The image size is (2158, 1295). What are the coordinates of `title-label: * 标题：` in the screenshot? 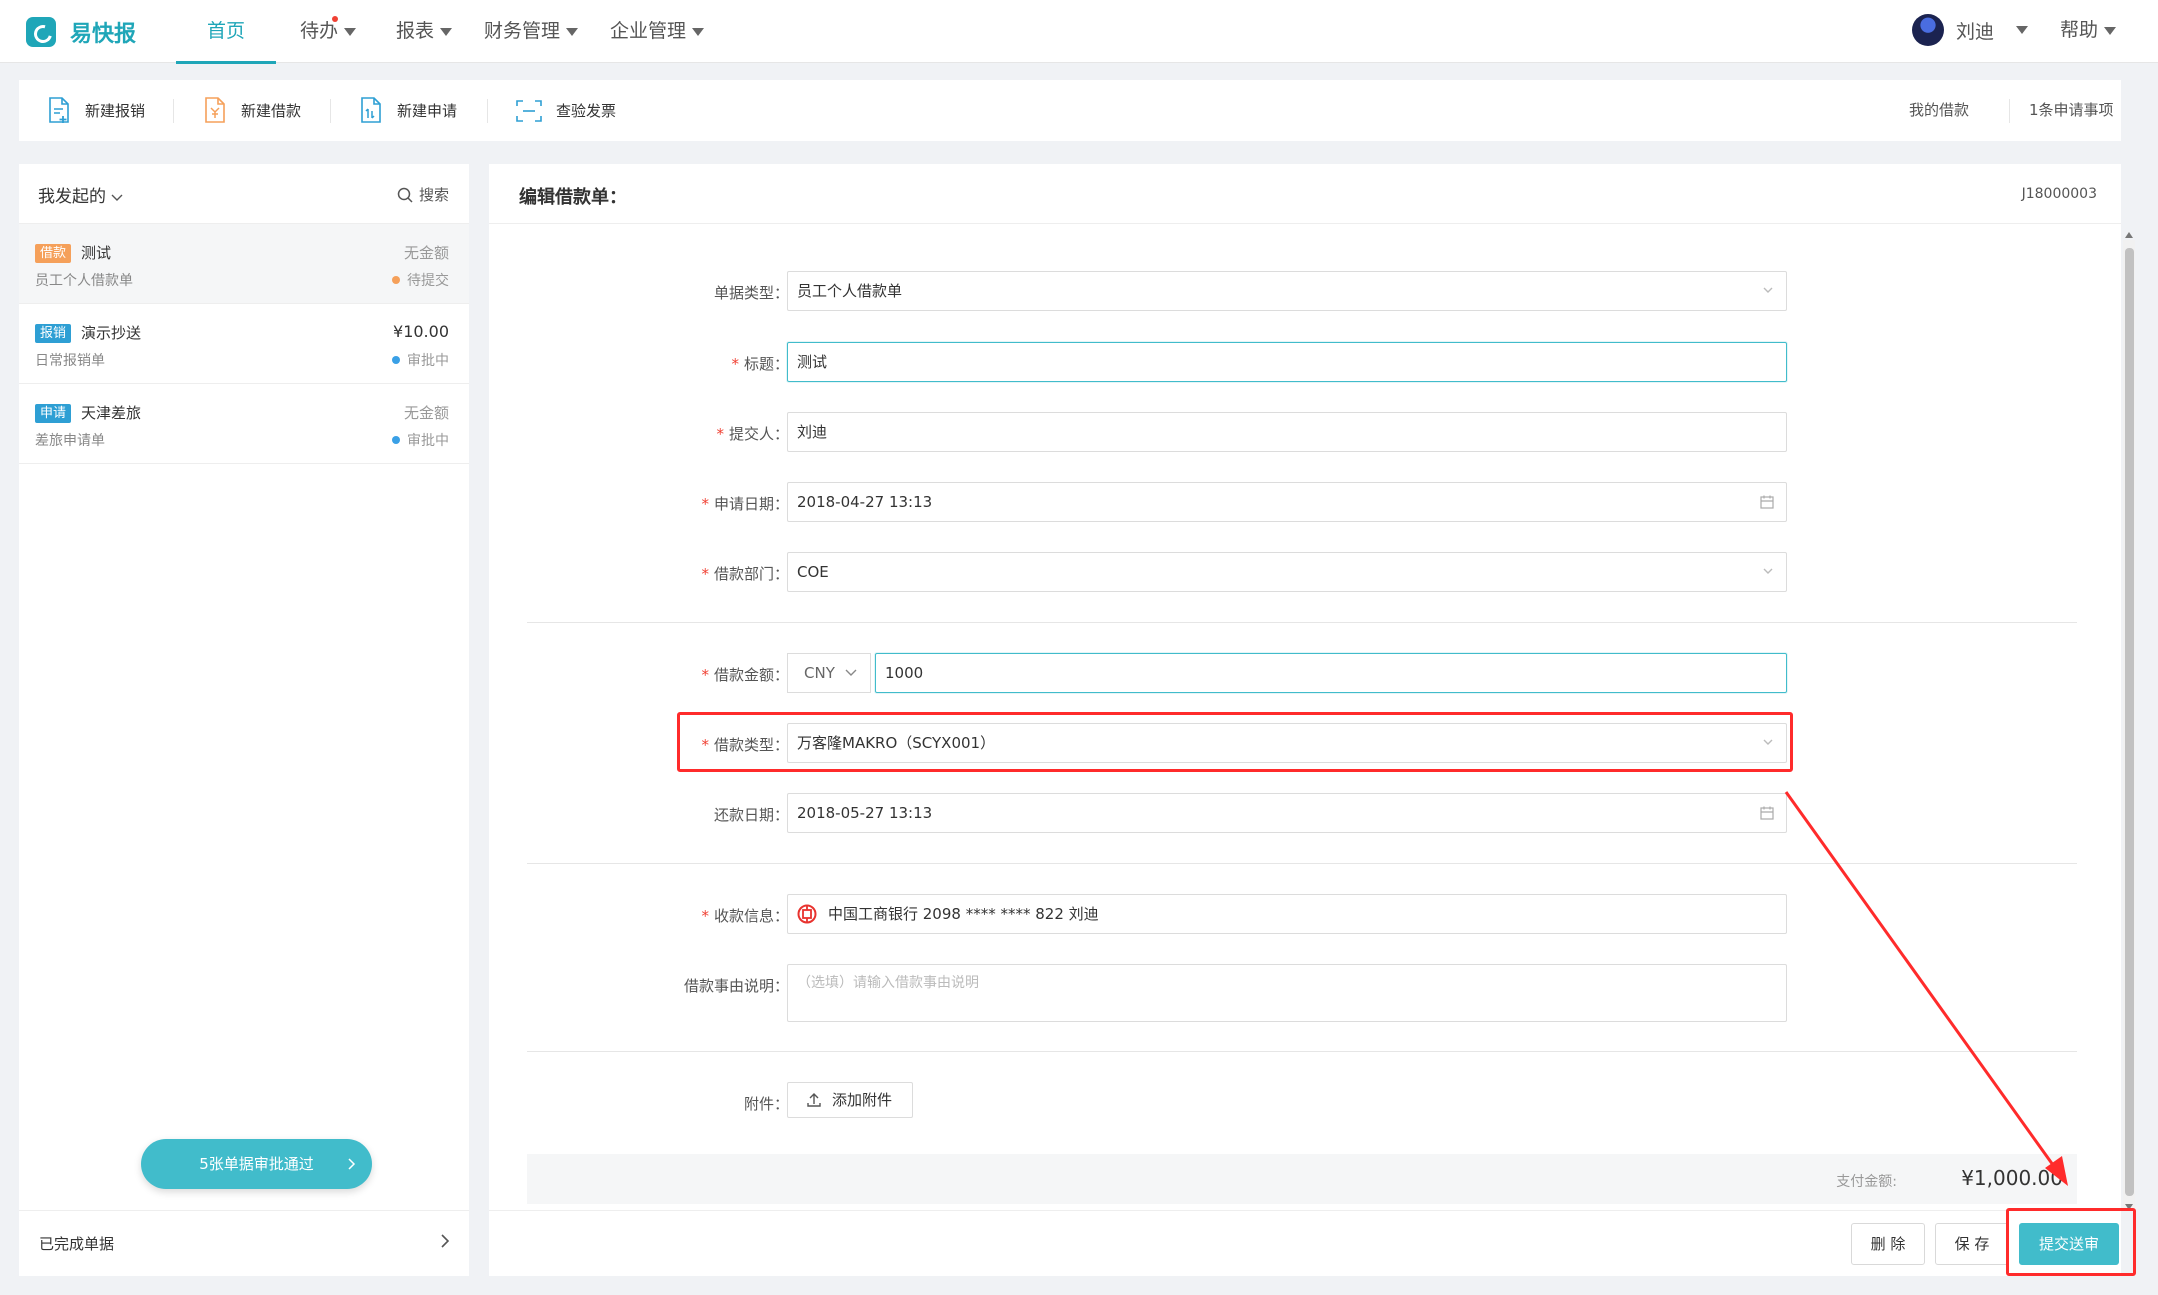 It's located at (639, 363).